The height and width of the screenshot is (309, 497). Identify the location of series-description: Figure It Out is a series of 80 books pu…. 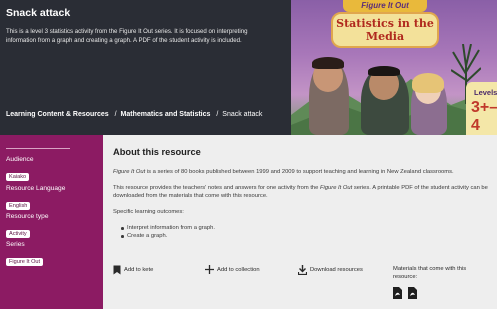
(303, 172).